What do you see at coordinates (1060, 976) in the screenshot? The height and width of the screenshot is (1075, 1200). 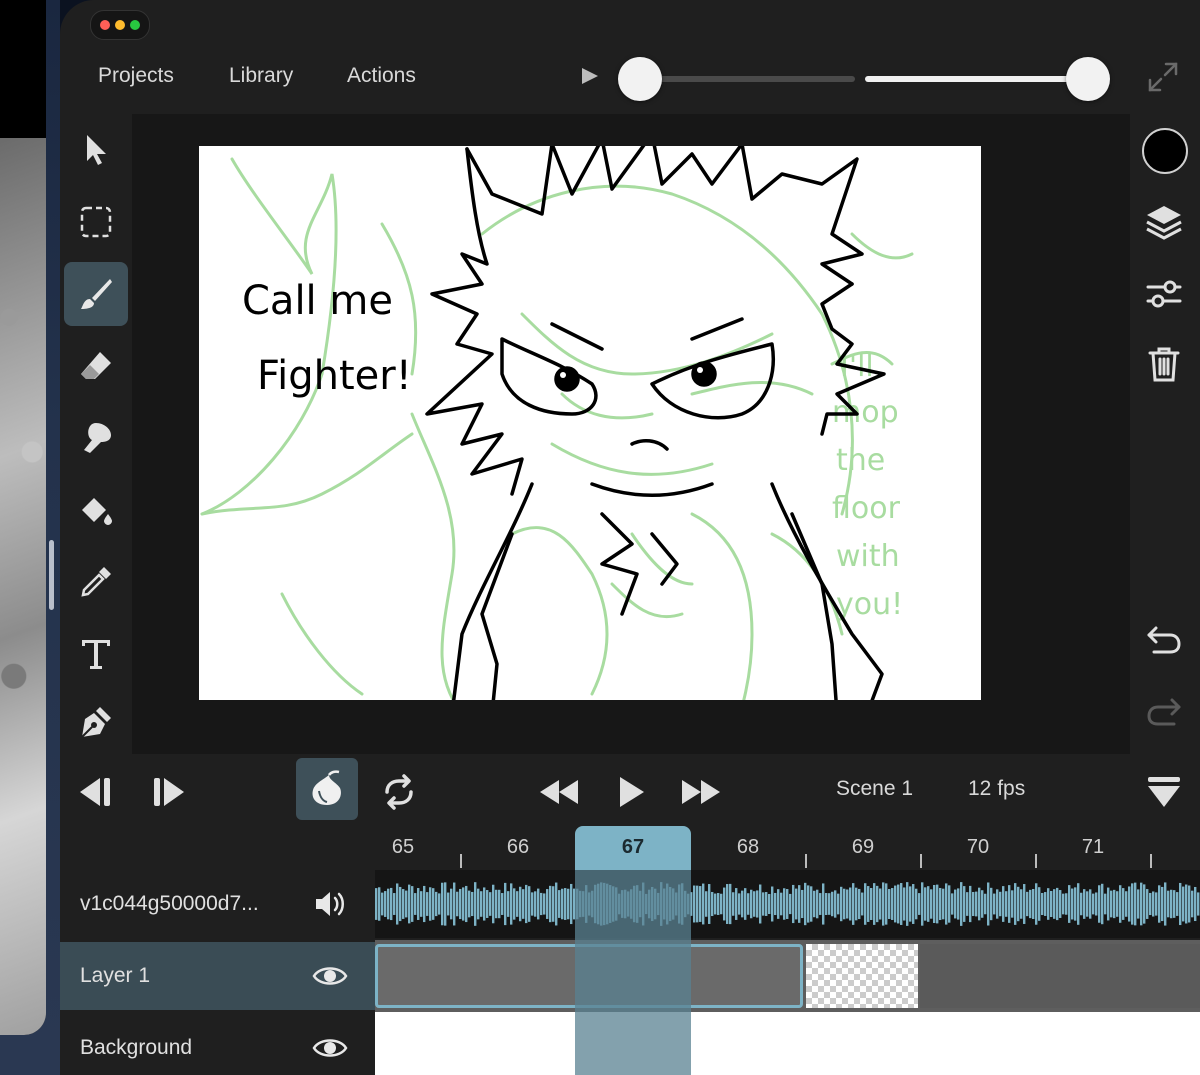 I see `frame-thumbnail` at bounding box center [1060, 976].